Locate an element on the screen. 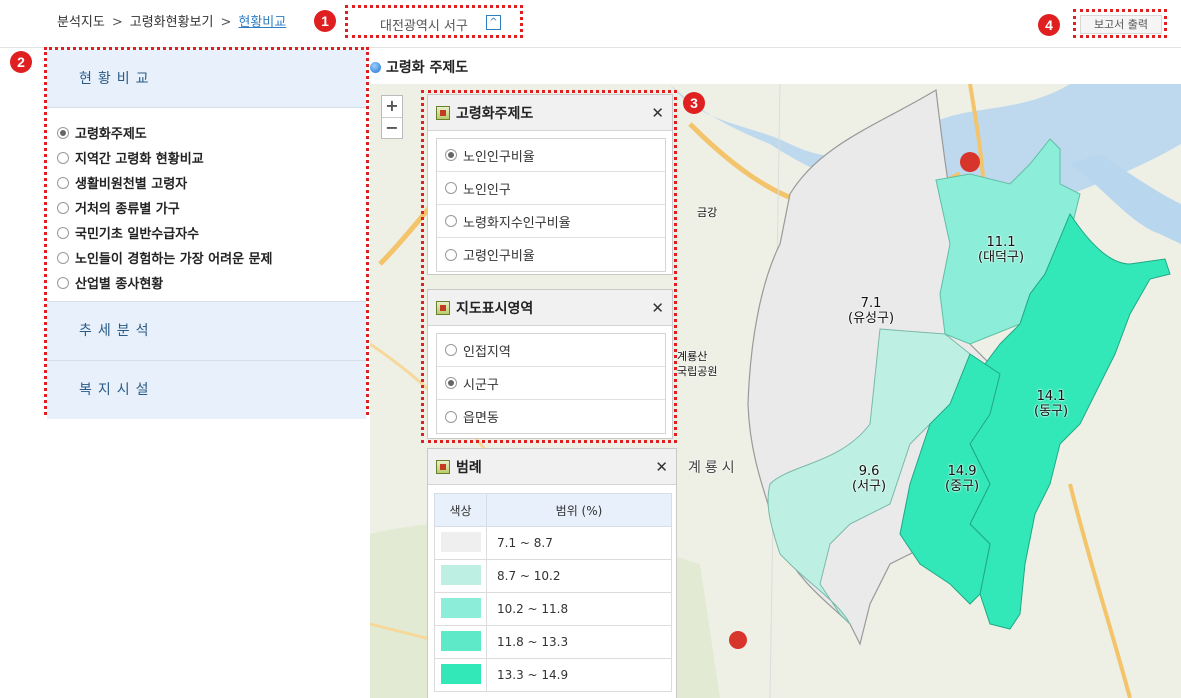 The height and width of the screenshot is (698, 1181). district-name: (동구) is located at coordinates (1051, 411).